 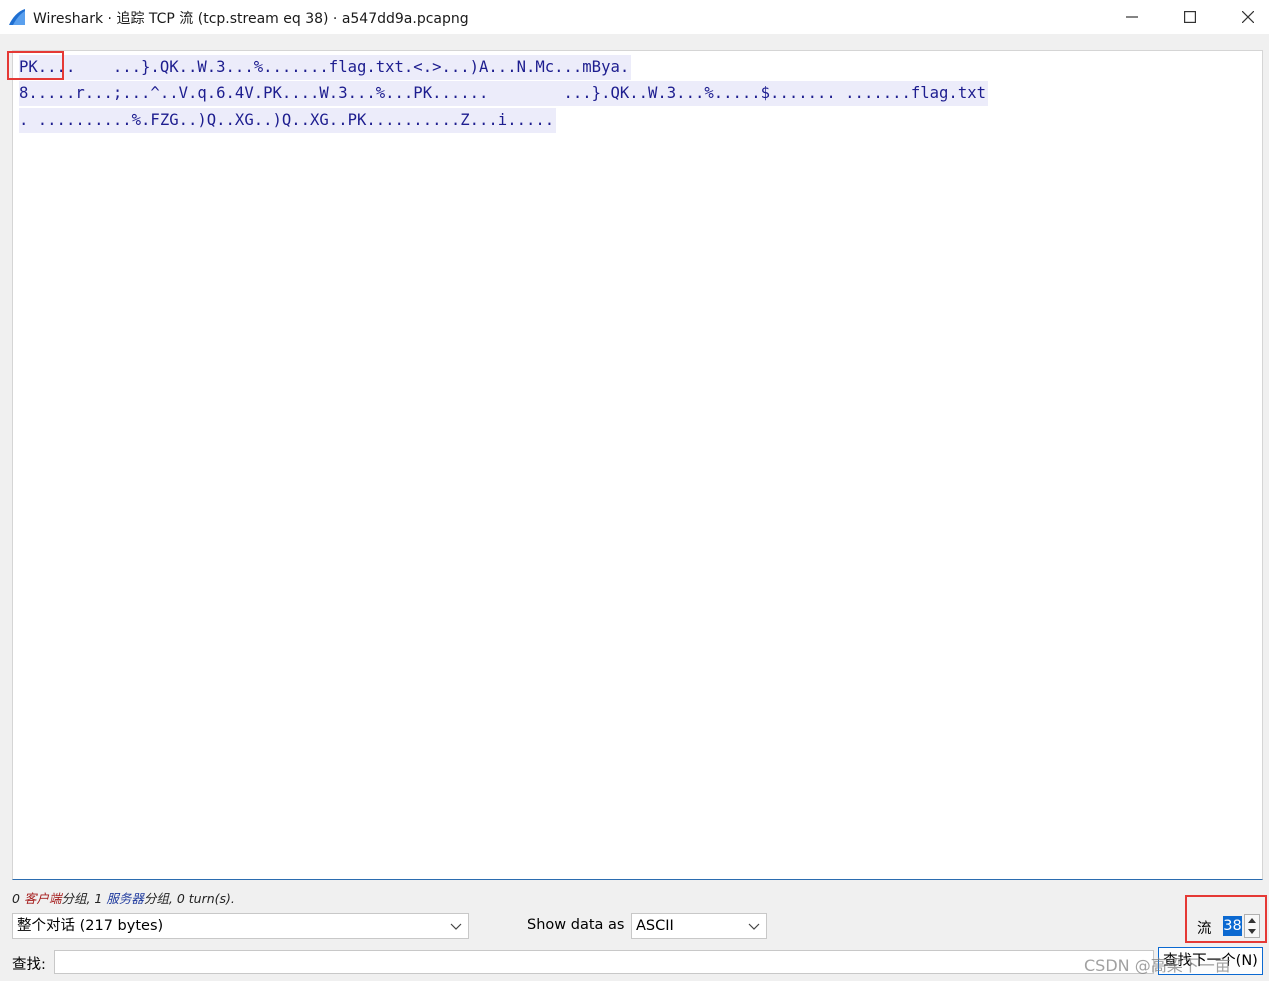 What do you see at coordinates (17, 17) in the screenshot?
I see `wireshark-fin-icon` at bounding box center [17, 17].